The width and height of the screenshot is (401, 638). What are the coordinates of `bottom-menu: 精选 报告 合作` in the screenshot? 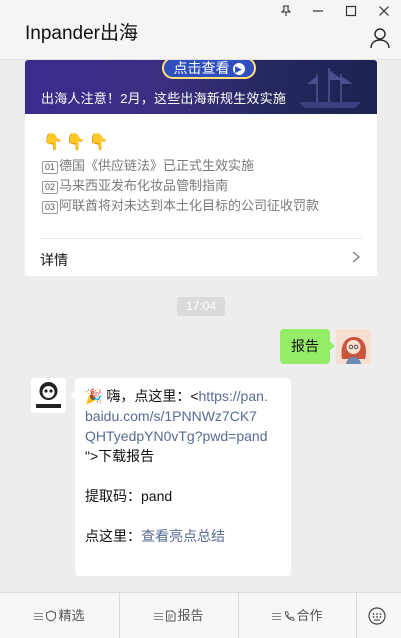 It's located at (200, 615).